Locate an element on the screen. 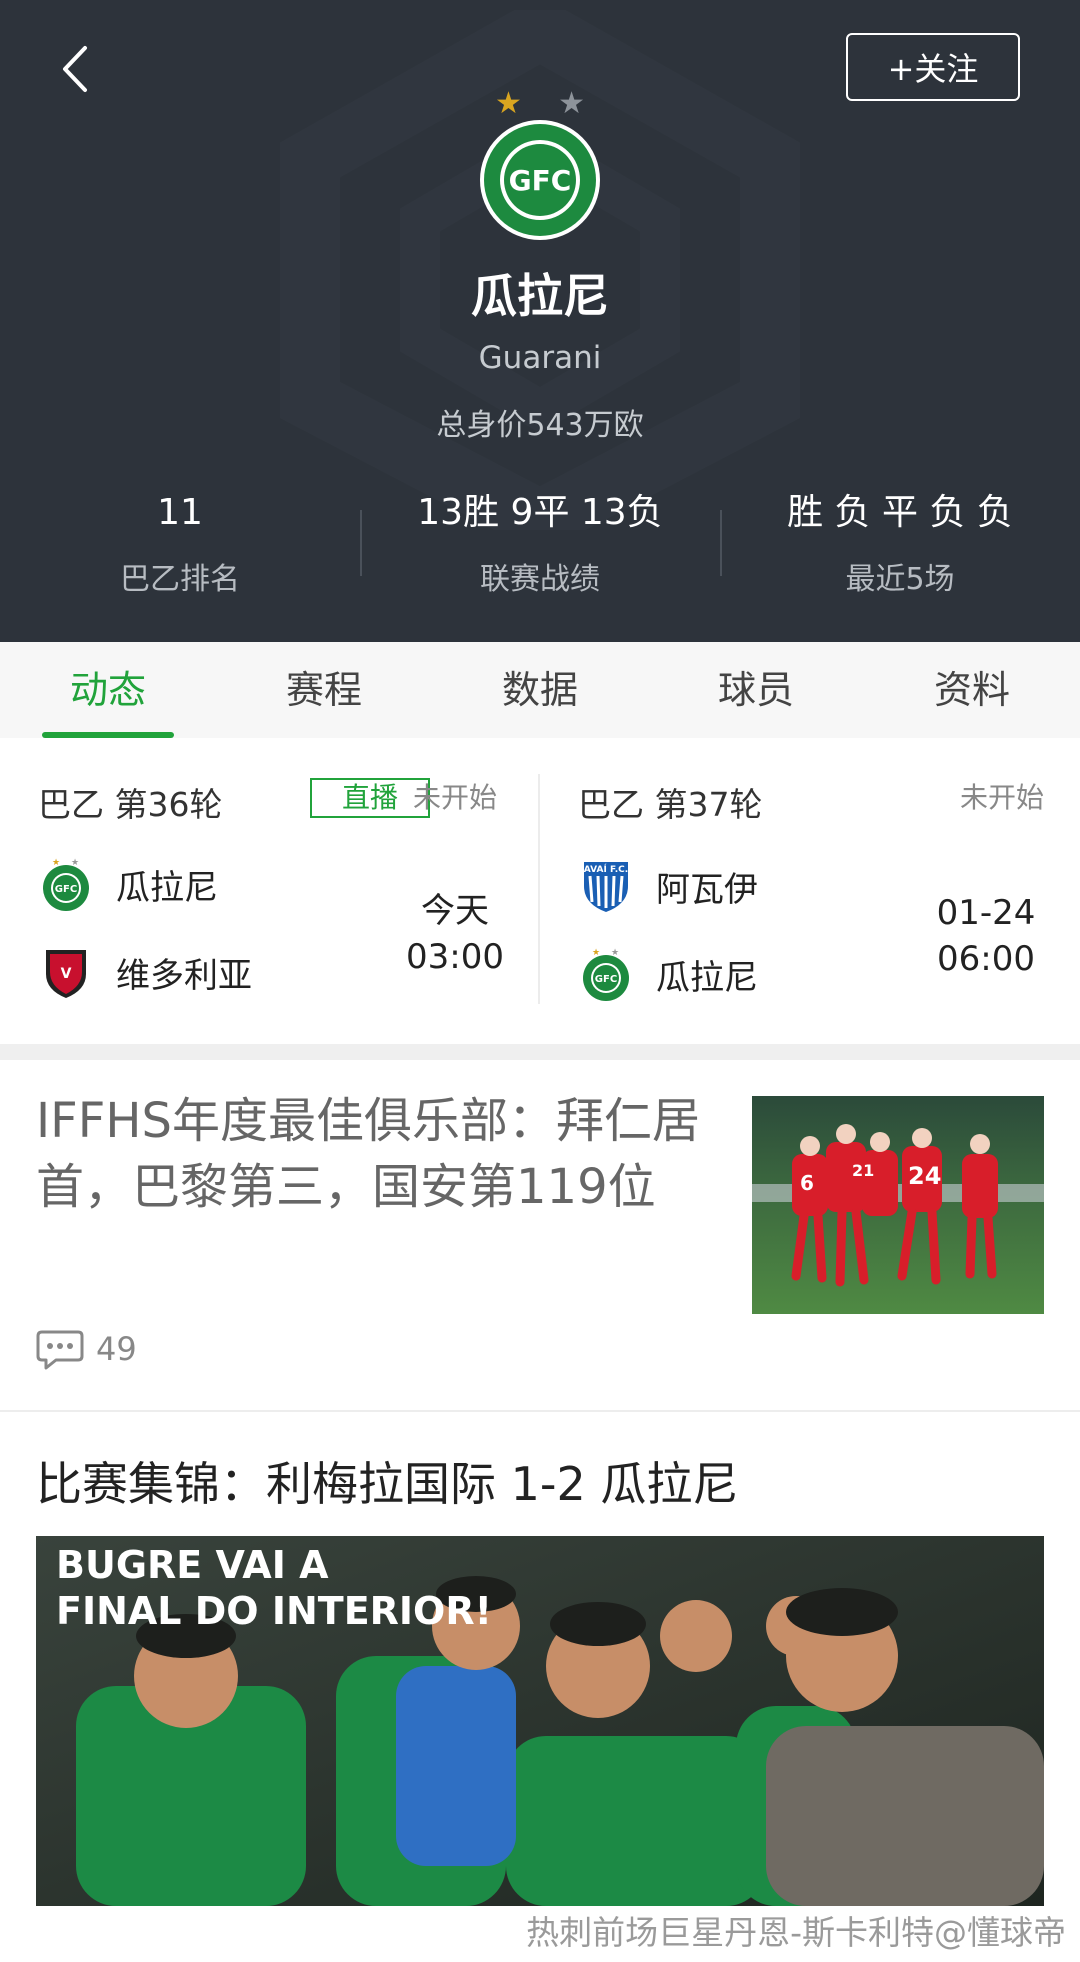 The width and height of the screenshot is (1080, 1962). match-divider is located at coordinates (539, 889).